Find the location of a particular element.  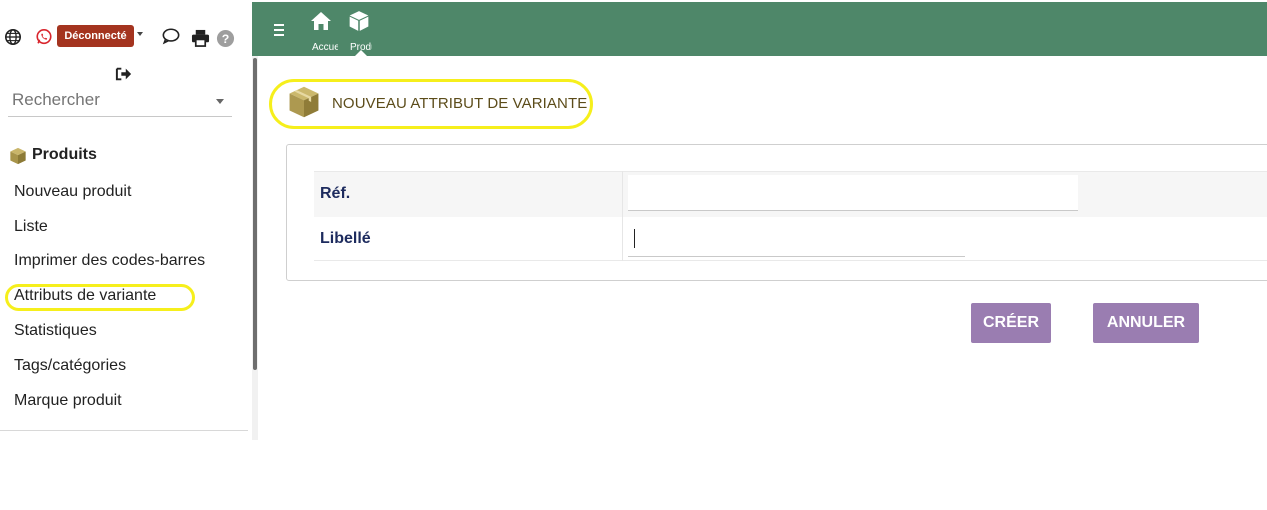

chat-icon is located at coordinates (171, 36).